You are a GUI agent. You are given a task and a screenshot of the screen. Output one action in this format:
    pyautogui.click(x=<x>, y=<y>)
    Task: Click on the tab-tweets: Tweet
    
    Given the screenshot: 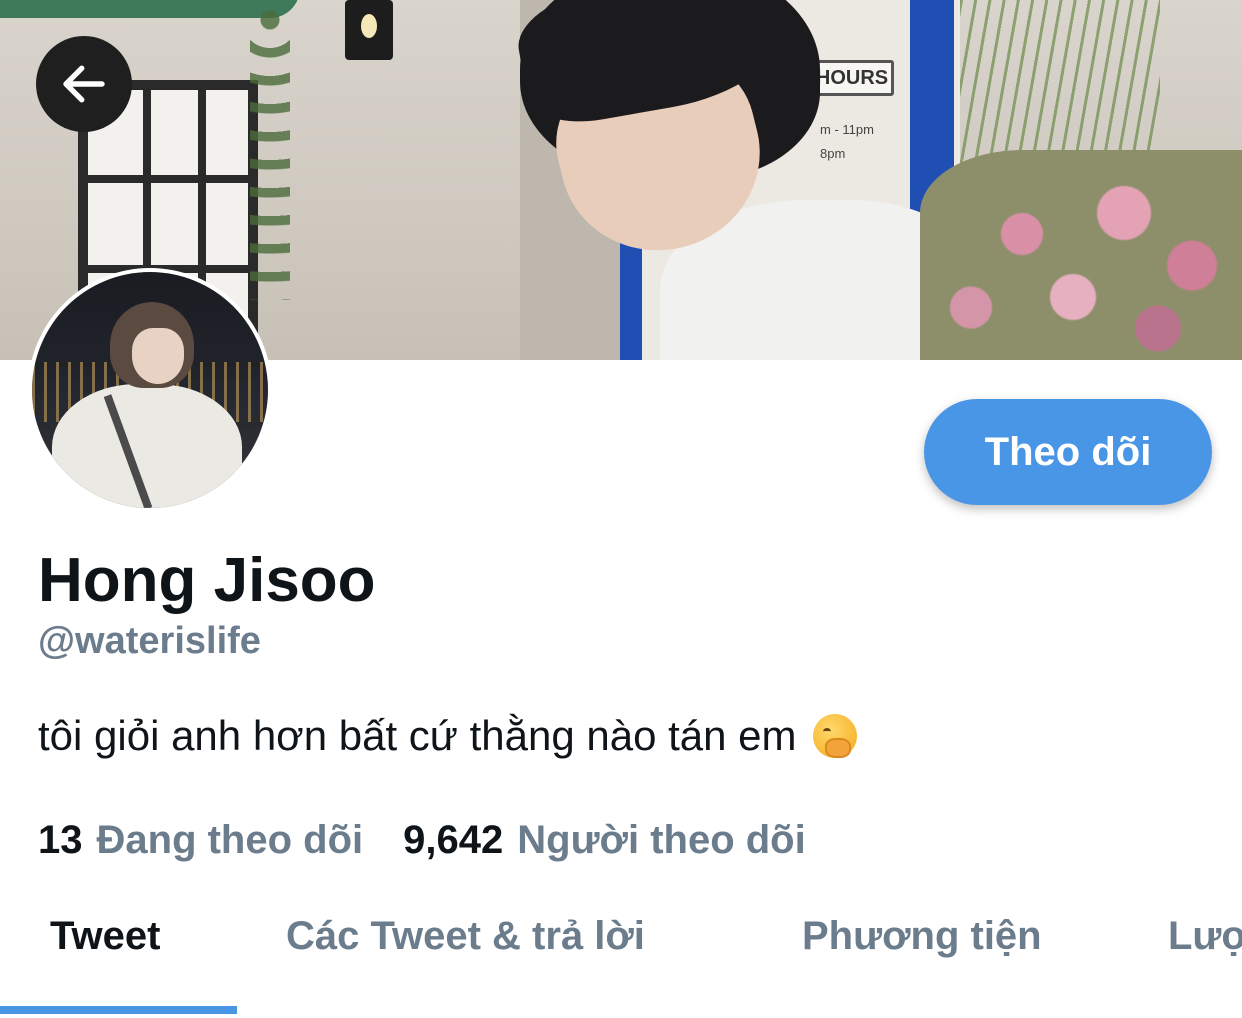 What is the action you would take?
    pyautogui.click(x=105, y=936)
    